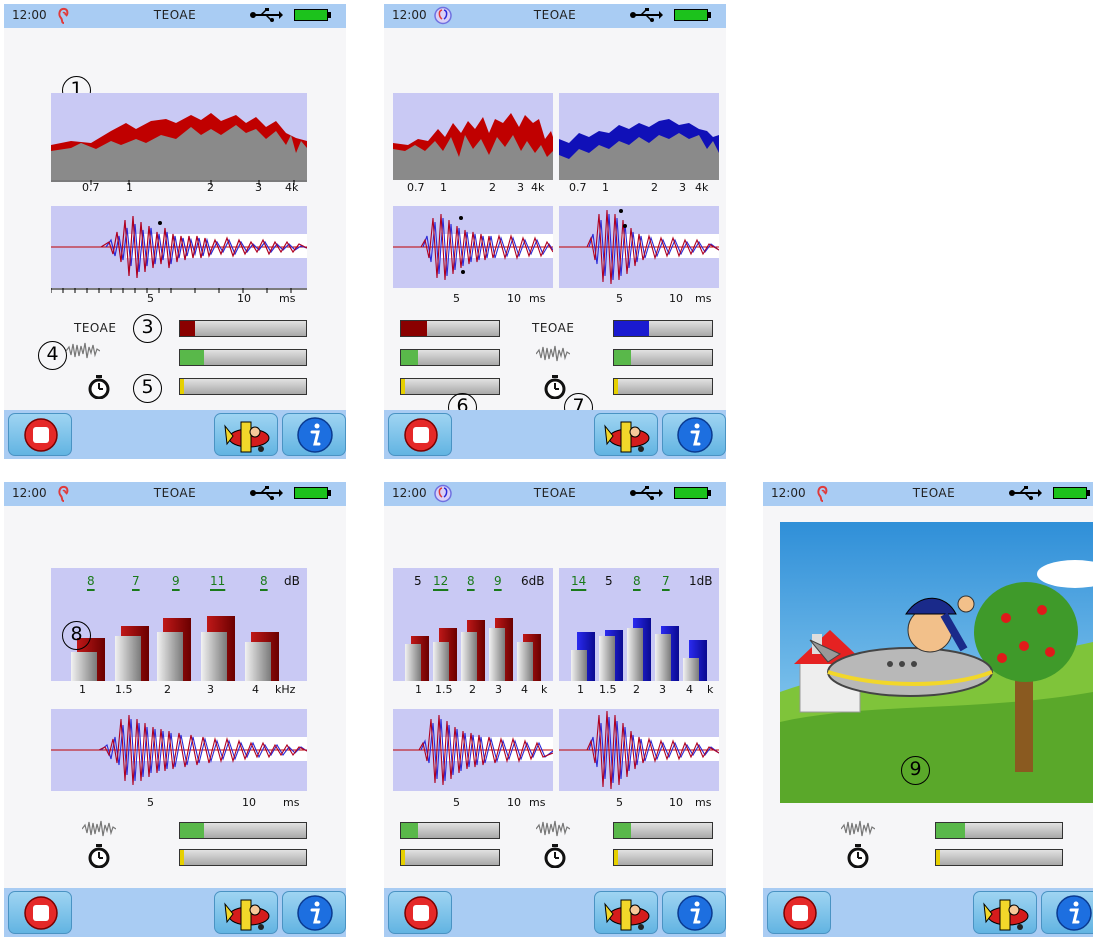 The image size is (1093, 937). What do you see at coordinates (639, 624) in the screenshot?
I see `right-bars-panel: 14 5 8 7 1dB` at bounding box center [639, 624].